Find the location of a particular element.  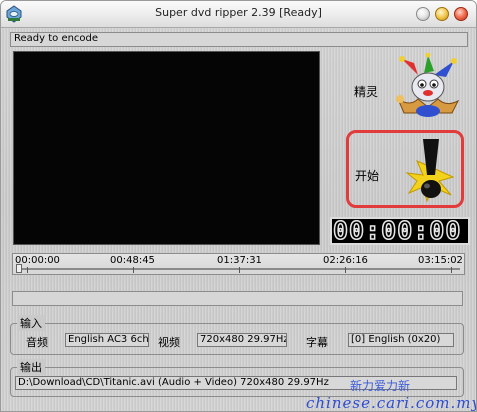

audio-track-field: English AC3 6ch is located at coordinates (107, 340).